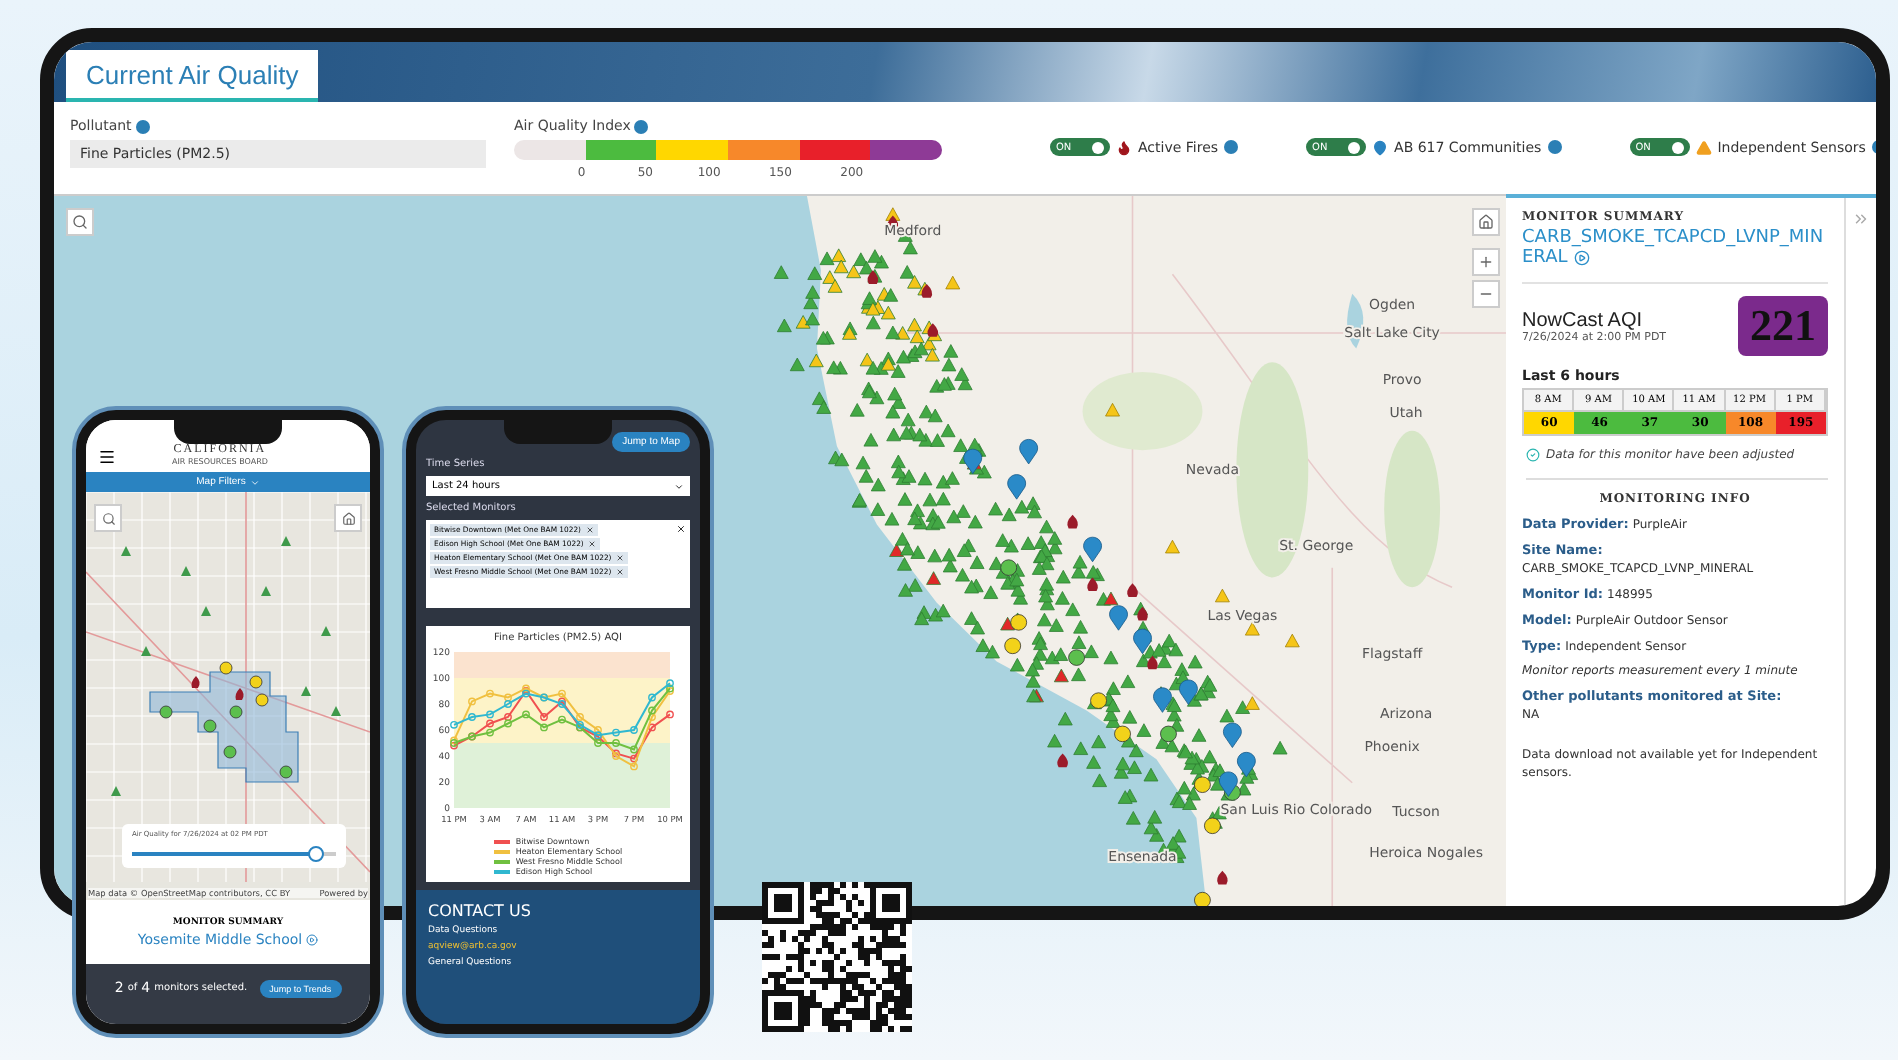 The image size is (1898, 1060). Describe the element at coordinates (1861, 219) in the screenshot. I see `collapse-icon` at that location.